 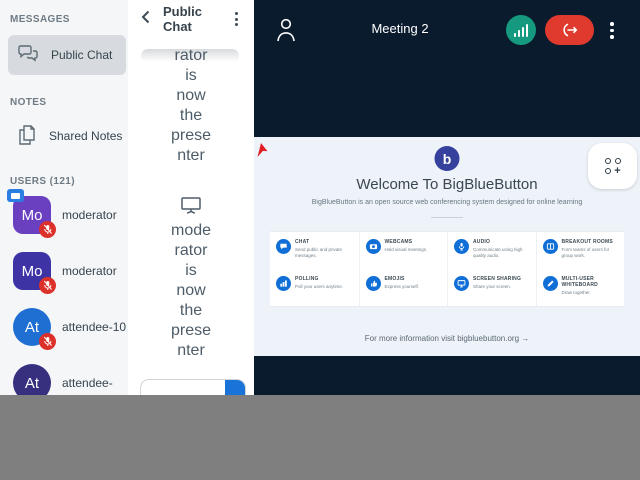 What do you see at coordinates (94, 327) in the screenshot?
I see `user-name: attendee-10` at bounding box center [94, 327].